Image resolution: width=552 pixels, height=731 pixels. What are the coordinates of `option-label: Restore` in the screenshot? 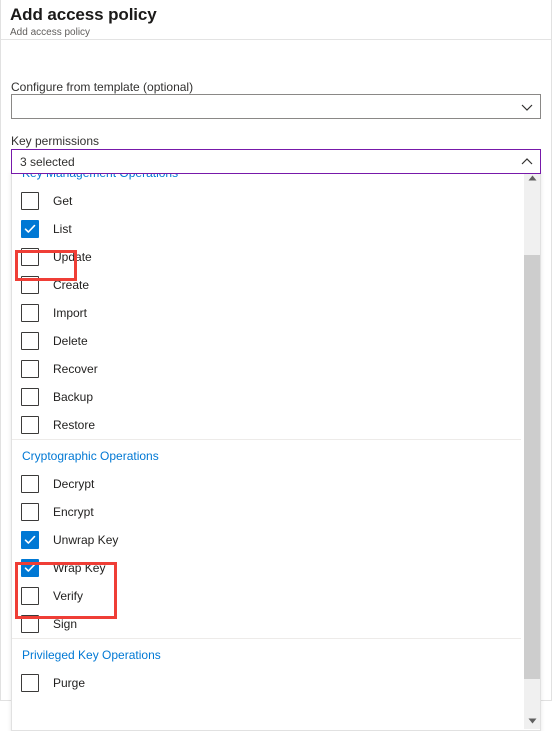 It's located at (74, 425).